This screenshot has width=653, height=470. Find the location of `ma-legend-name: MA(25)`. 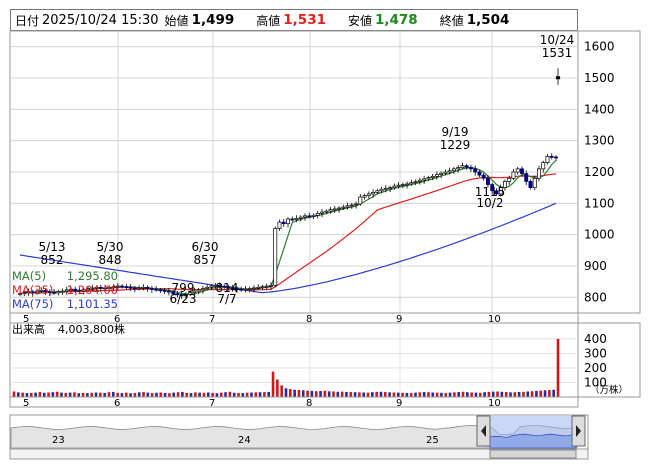

ma-legend-name: MA(25) is located at coordinates (32, 290).